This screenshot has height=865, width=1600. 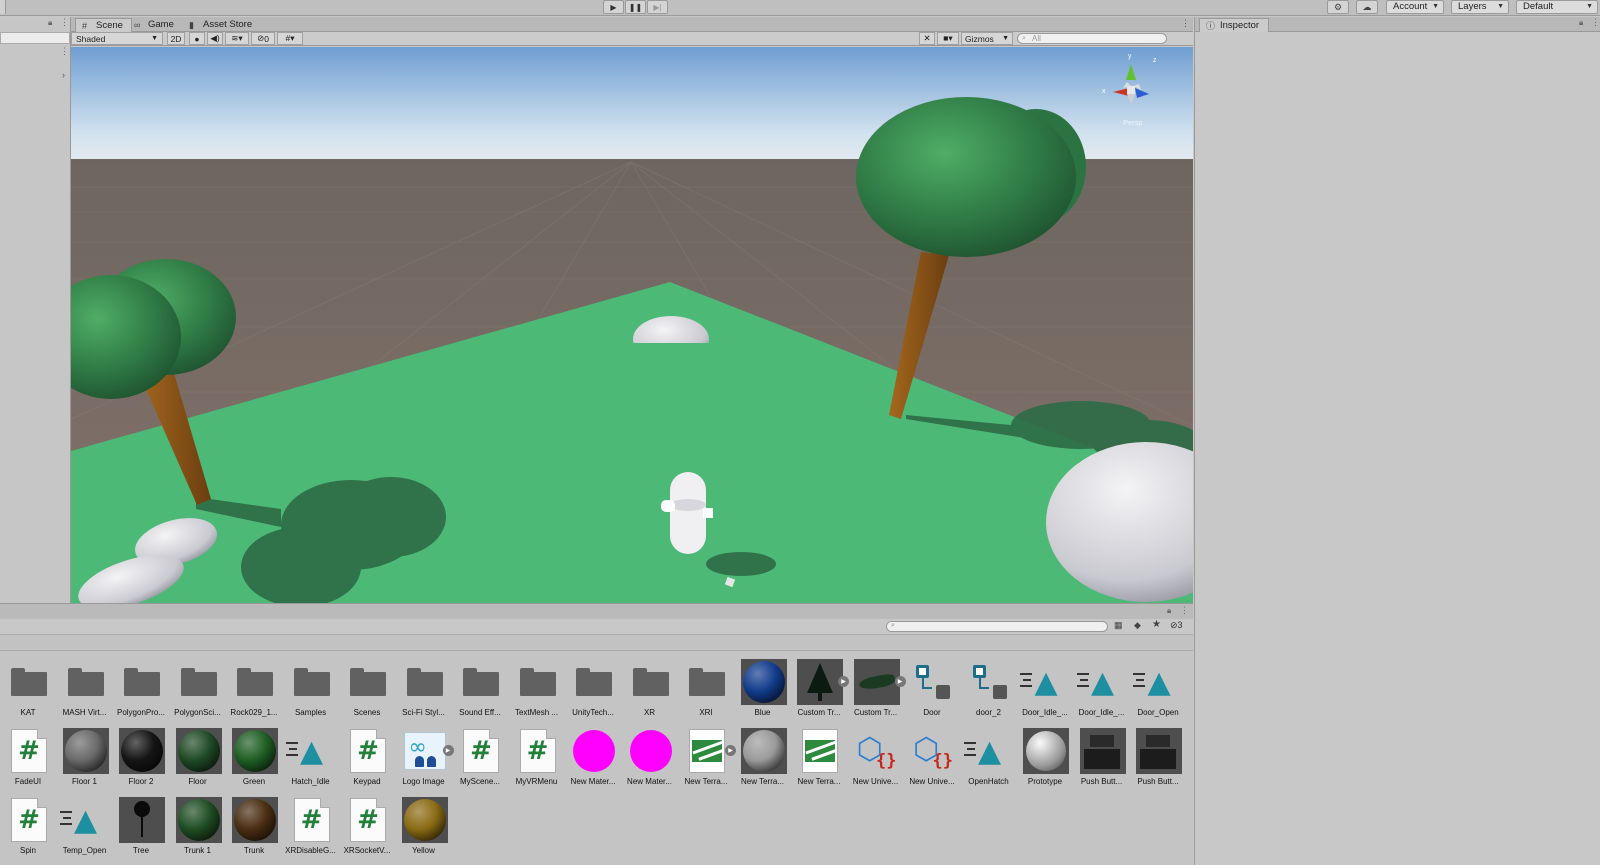 I want to click on effects-icon: ≋▾, so click(x=237, y=38).